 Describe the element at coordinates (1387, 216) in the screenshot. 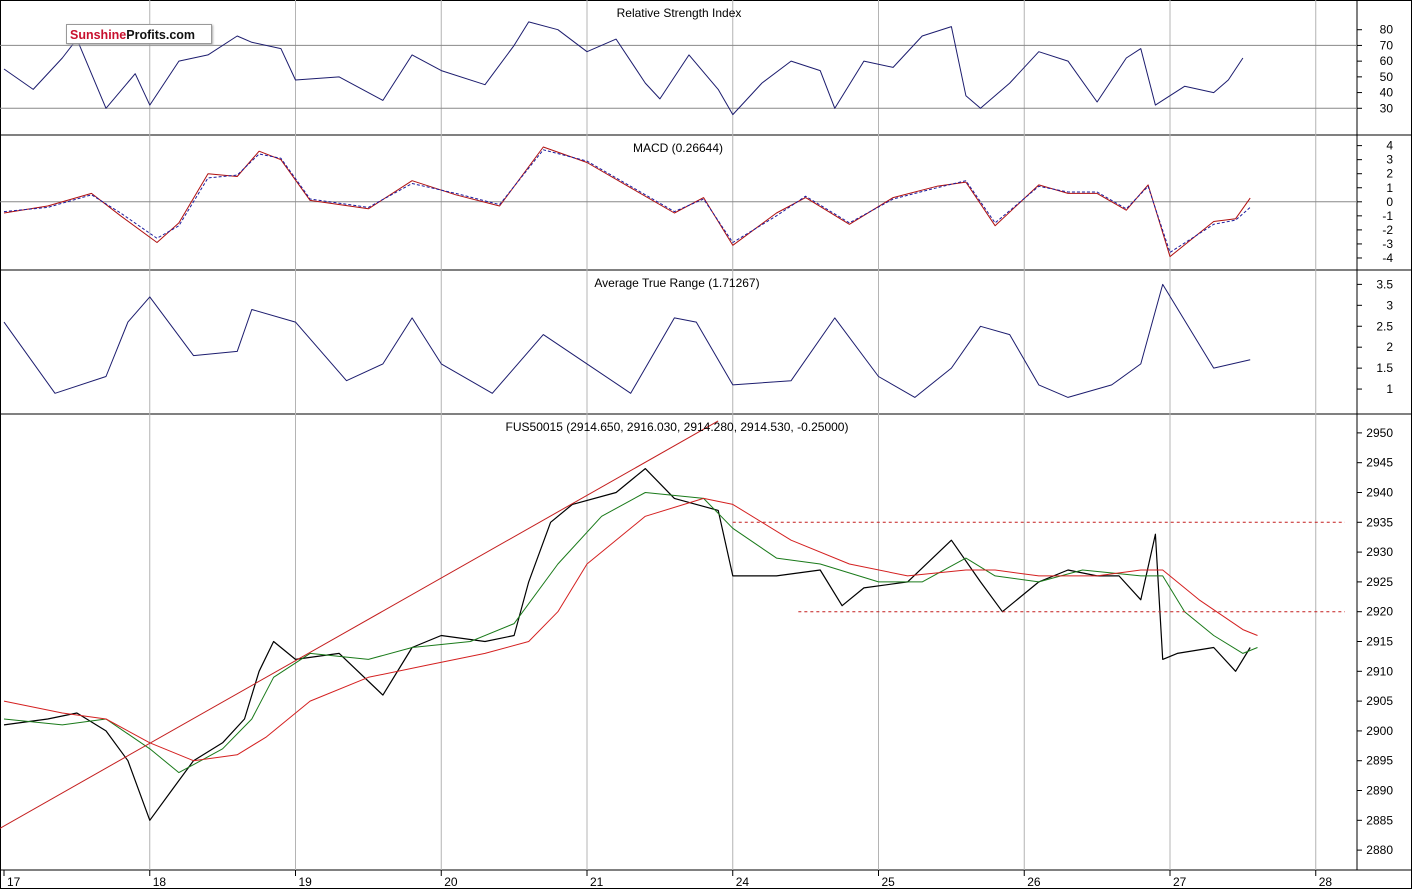

I see `y-tick-label: -1` at that location.